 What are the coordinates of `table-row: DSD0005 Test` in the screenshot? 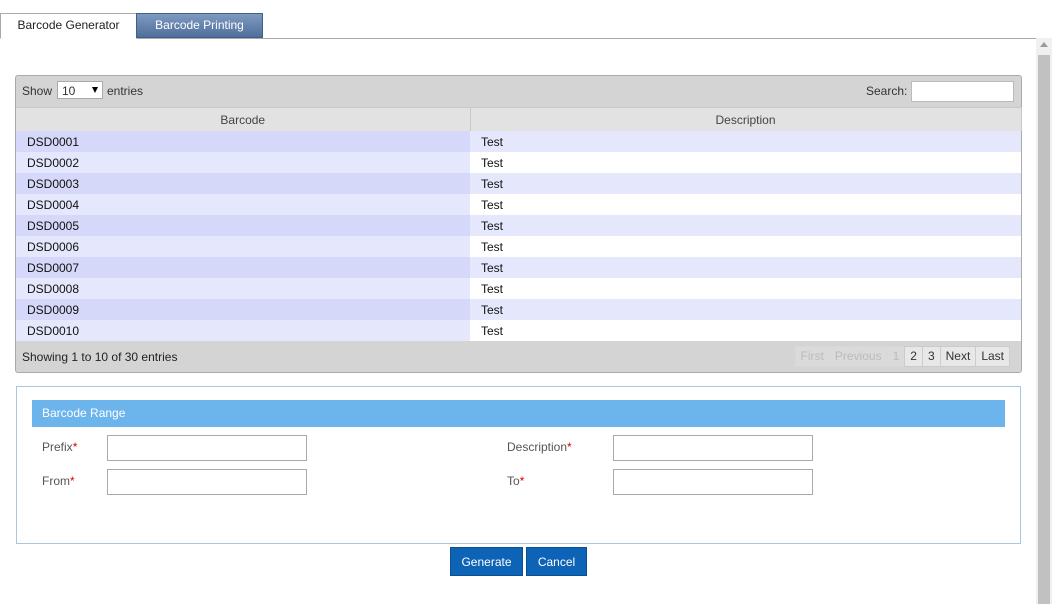 It's located at (518, 225).